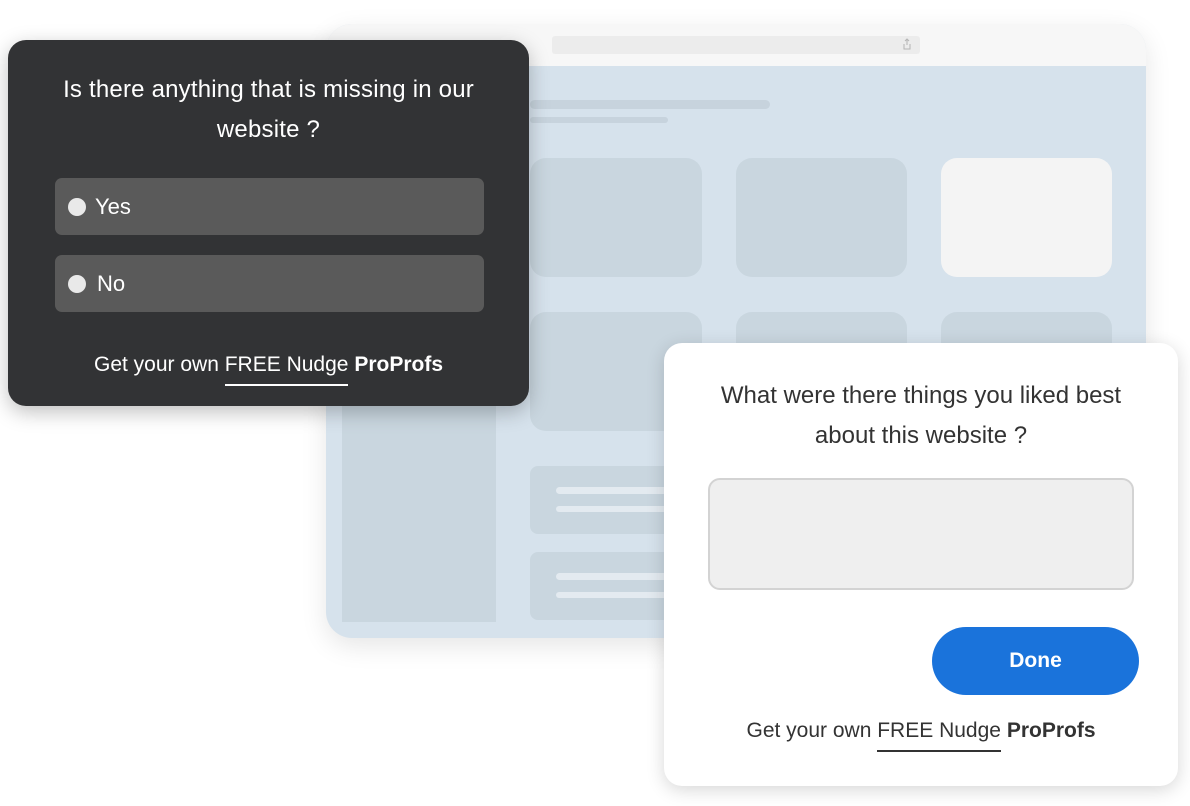 The image size is (1190, 806). I want to click on done-button: Done, so click(1035, 661).